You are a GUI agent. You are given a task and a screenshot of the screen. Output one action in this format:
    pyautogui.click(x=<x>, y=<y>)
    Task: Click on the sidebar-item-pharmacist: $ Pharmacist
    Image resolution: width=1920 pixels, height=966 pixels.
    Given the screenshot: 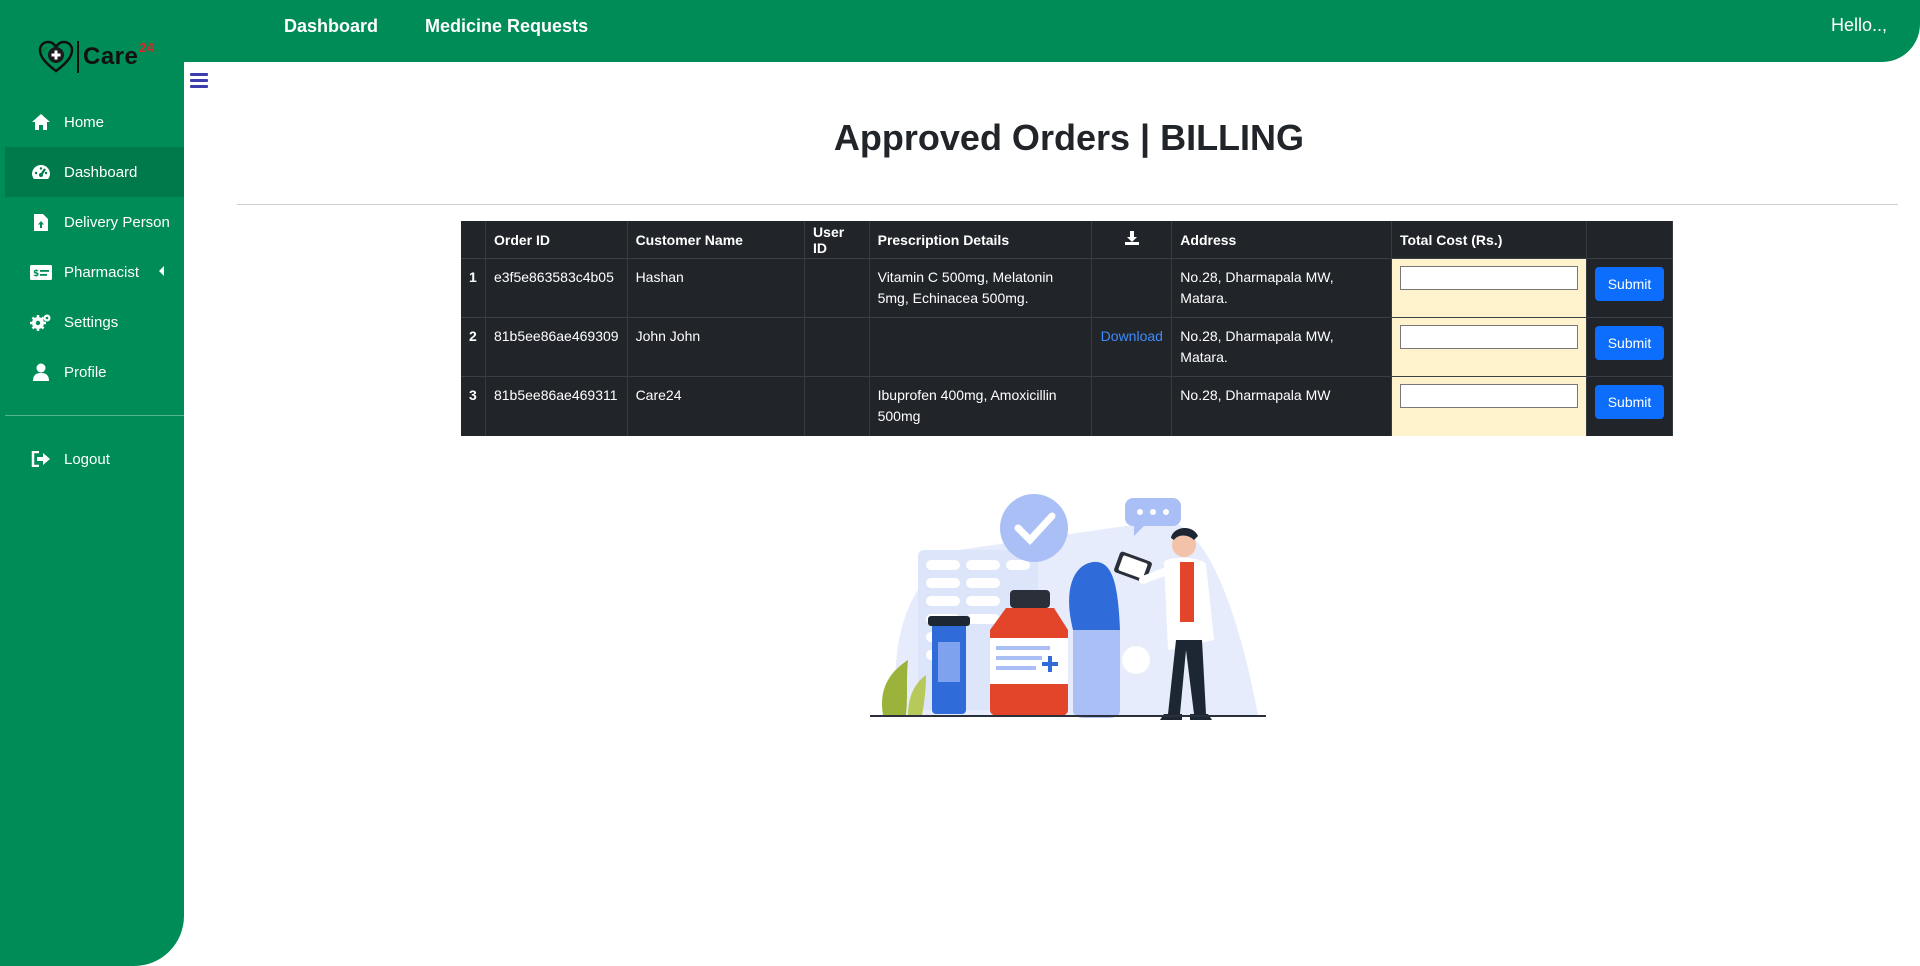 What is the action you would take?
    pyautogui.click(x=92, y=272)
    